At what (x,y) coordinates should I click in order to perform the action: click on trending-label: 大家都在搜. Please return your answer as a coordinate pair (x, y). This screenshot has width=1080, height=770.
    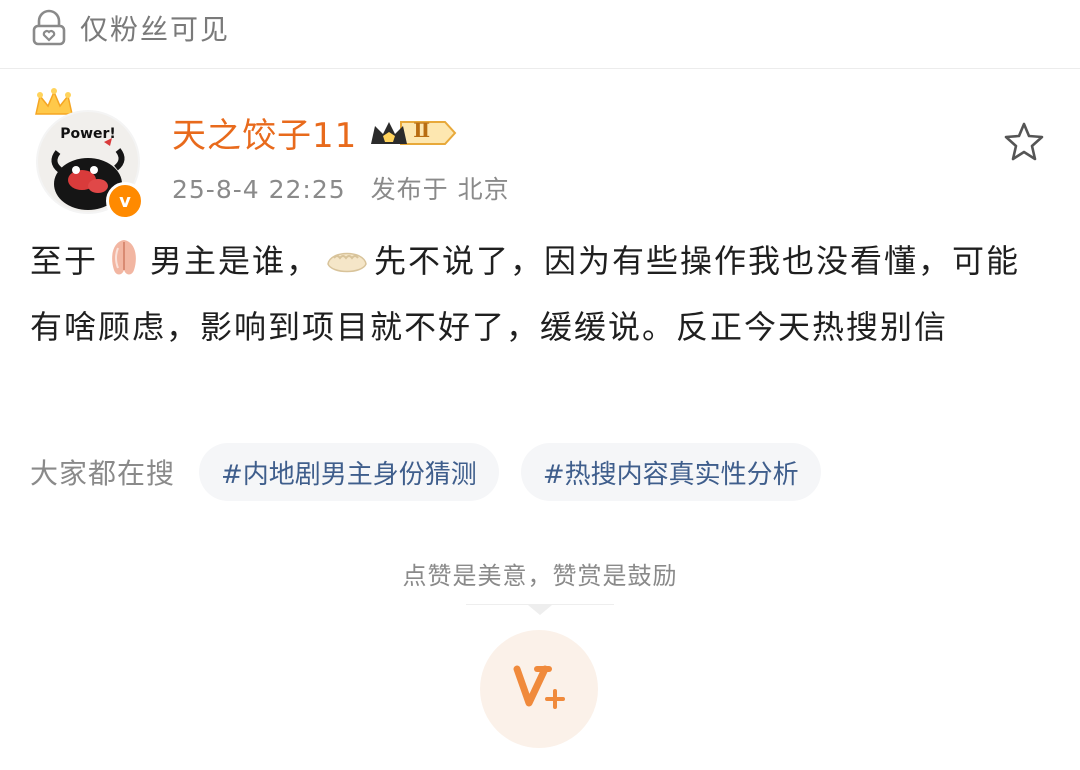
    Looking at the image, I should click on (103, 473).